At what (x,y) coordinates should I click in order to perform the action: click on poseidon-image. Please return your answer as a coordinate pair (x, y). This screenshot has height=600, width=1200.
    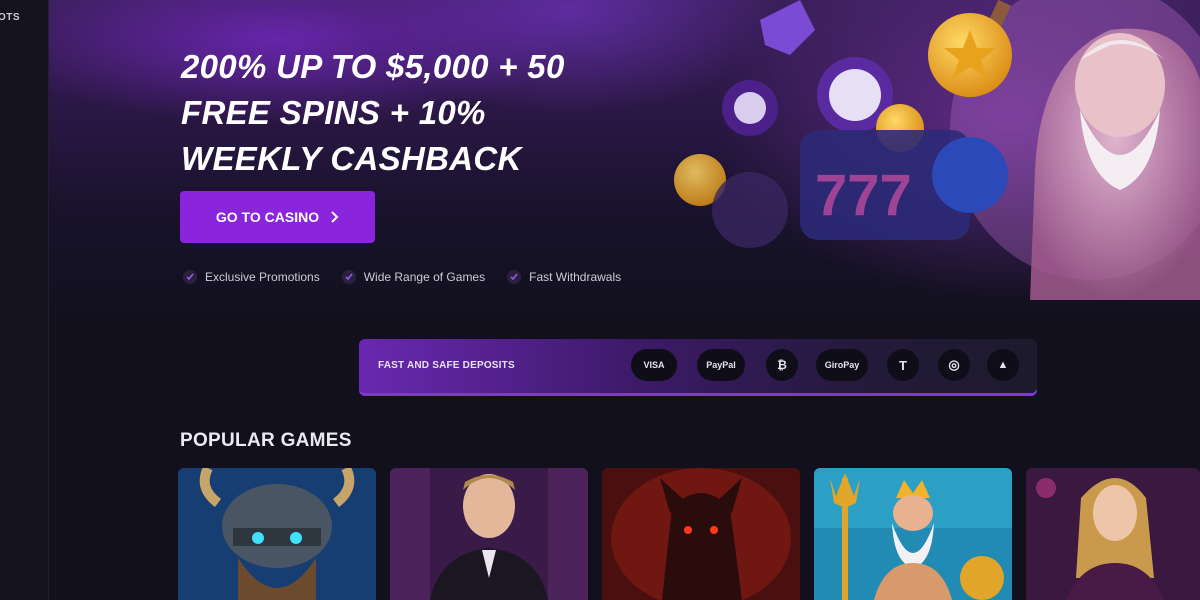
    Looking at the image, I should click on (913, 534).